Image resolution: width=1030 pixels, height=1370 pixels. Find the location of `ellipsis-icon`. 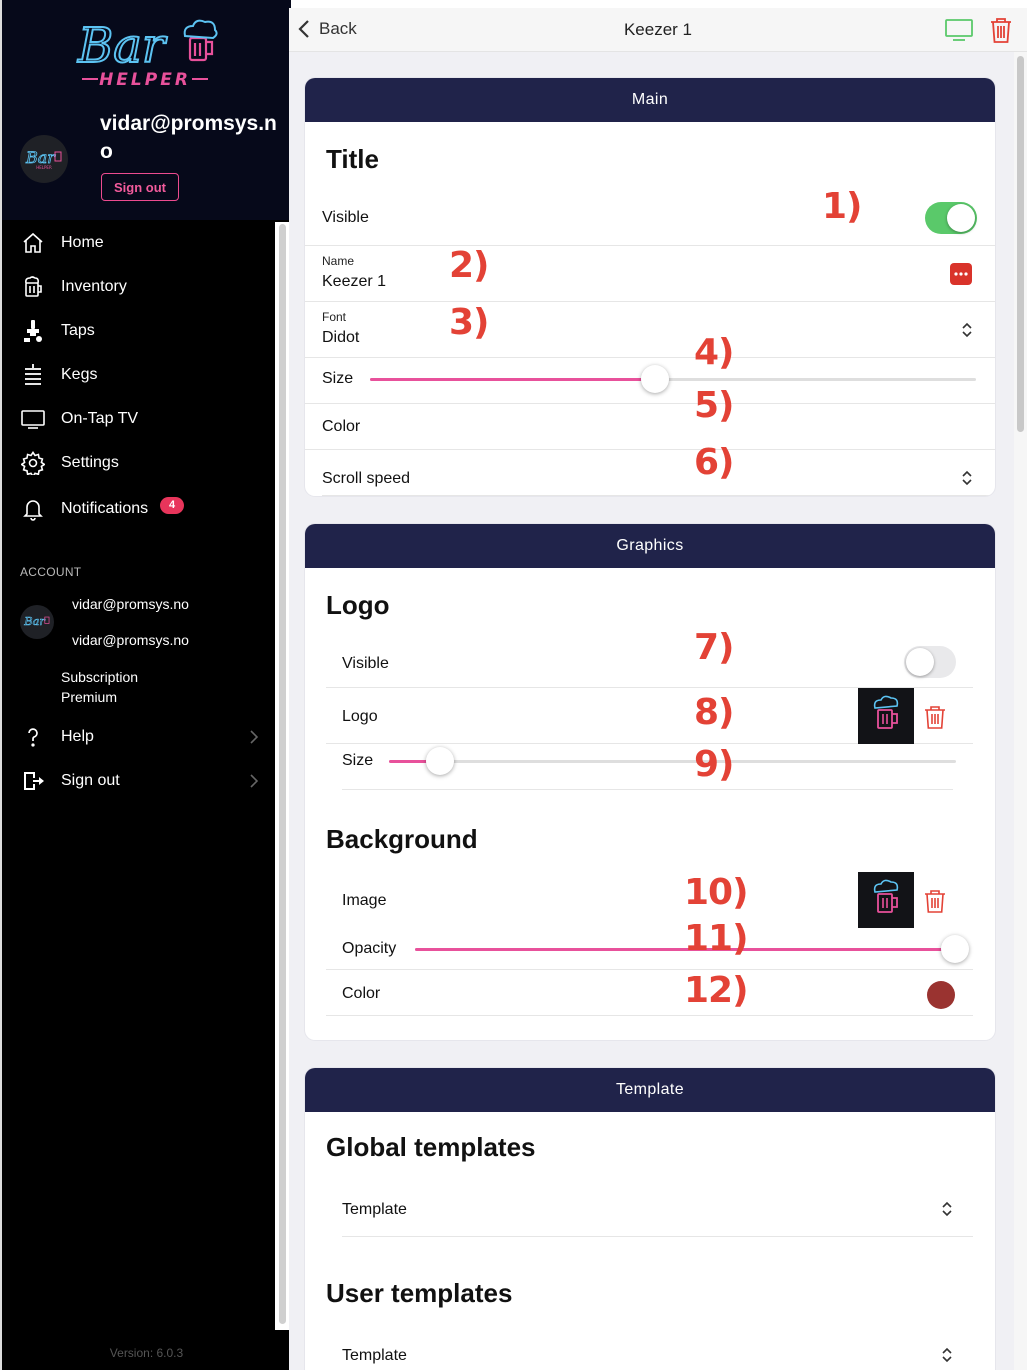

ellipsis-icon is located at coordinates (961, 274).